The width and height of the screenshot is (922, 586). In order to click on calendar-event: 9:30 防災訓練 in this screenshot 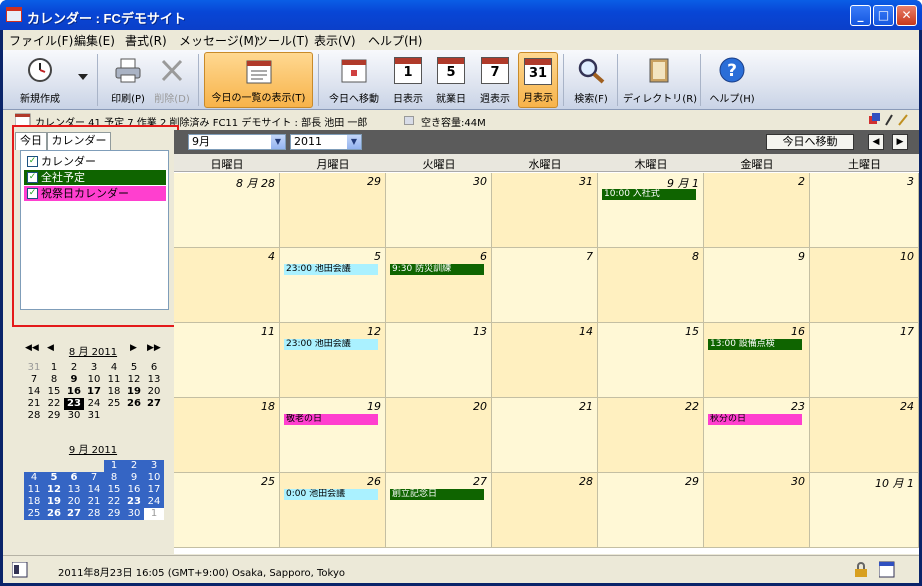, I will do `click(437, 269)`.